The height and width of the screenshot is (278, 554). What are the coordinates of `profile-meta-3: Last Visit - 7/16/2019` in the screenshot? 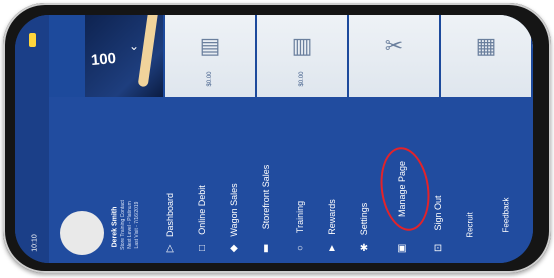 It's located at (137, 225).